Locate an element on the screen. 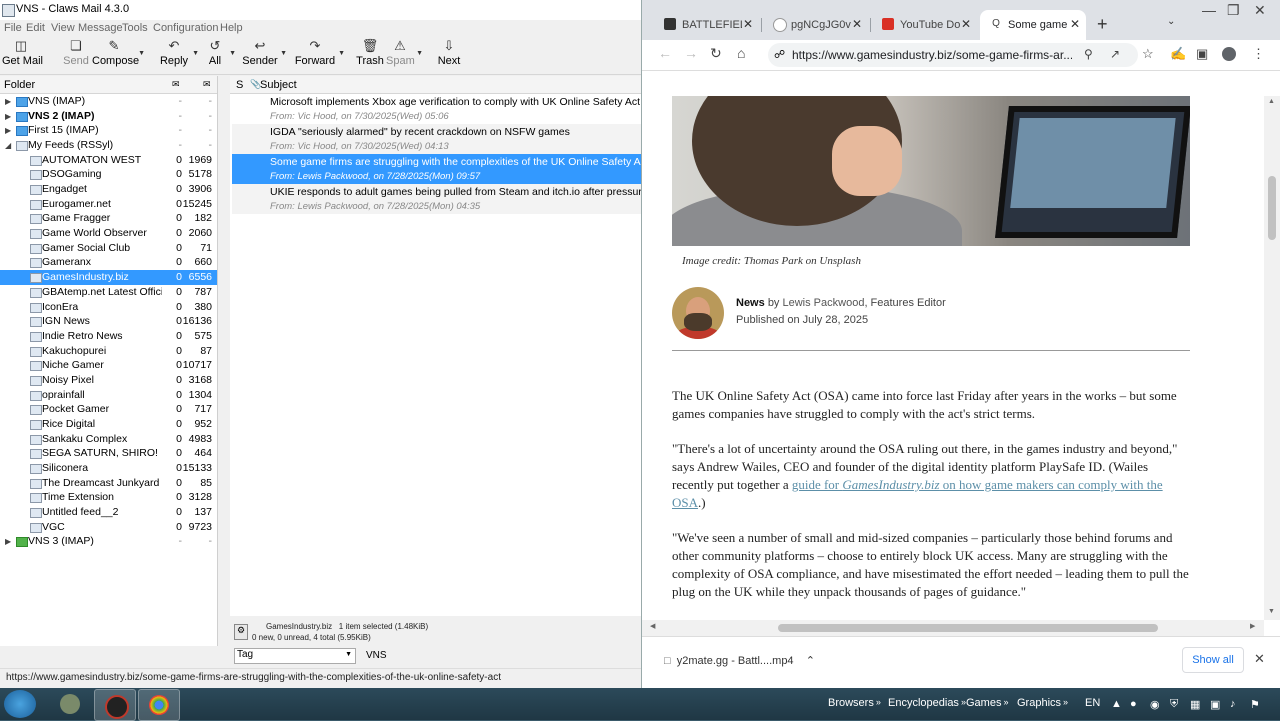  offline-toggle-icon: ⚙ is located at coordinates (241, 632).